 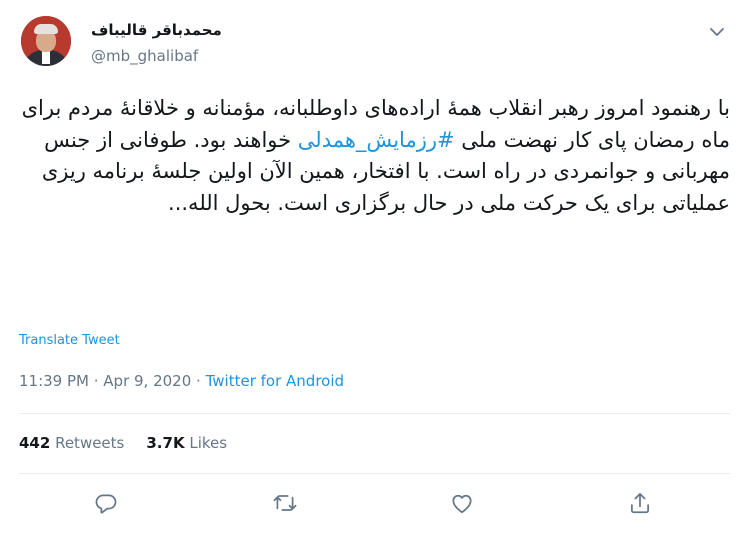 What do you see at coordinates (87, 443) in the screenshot?
I see `retweets-label: Retweets` at bounding box center [87, 443].